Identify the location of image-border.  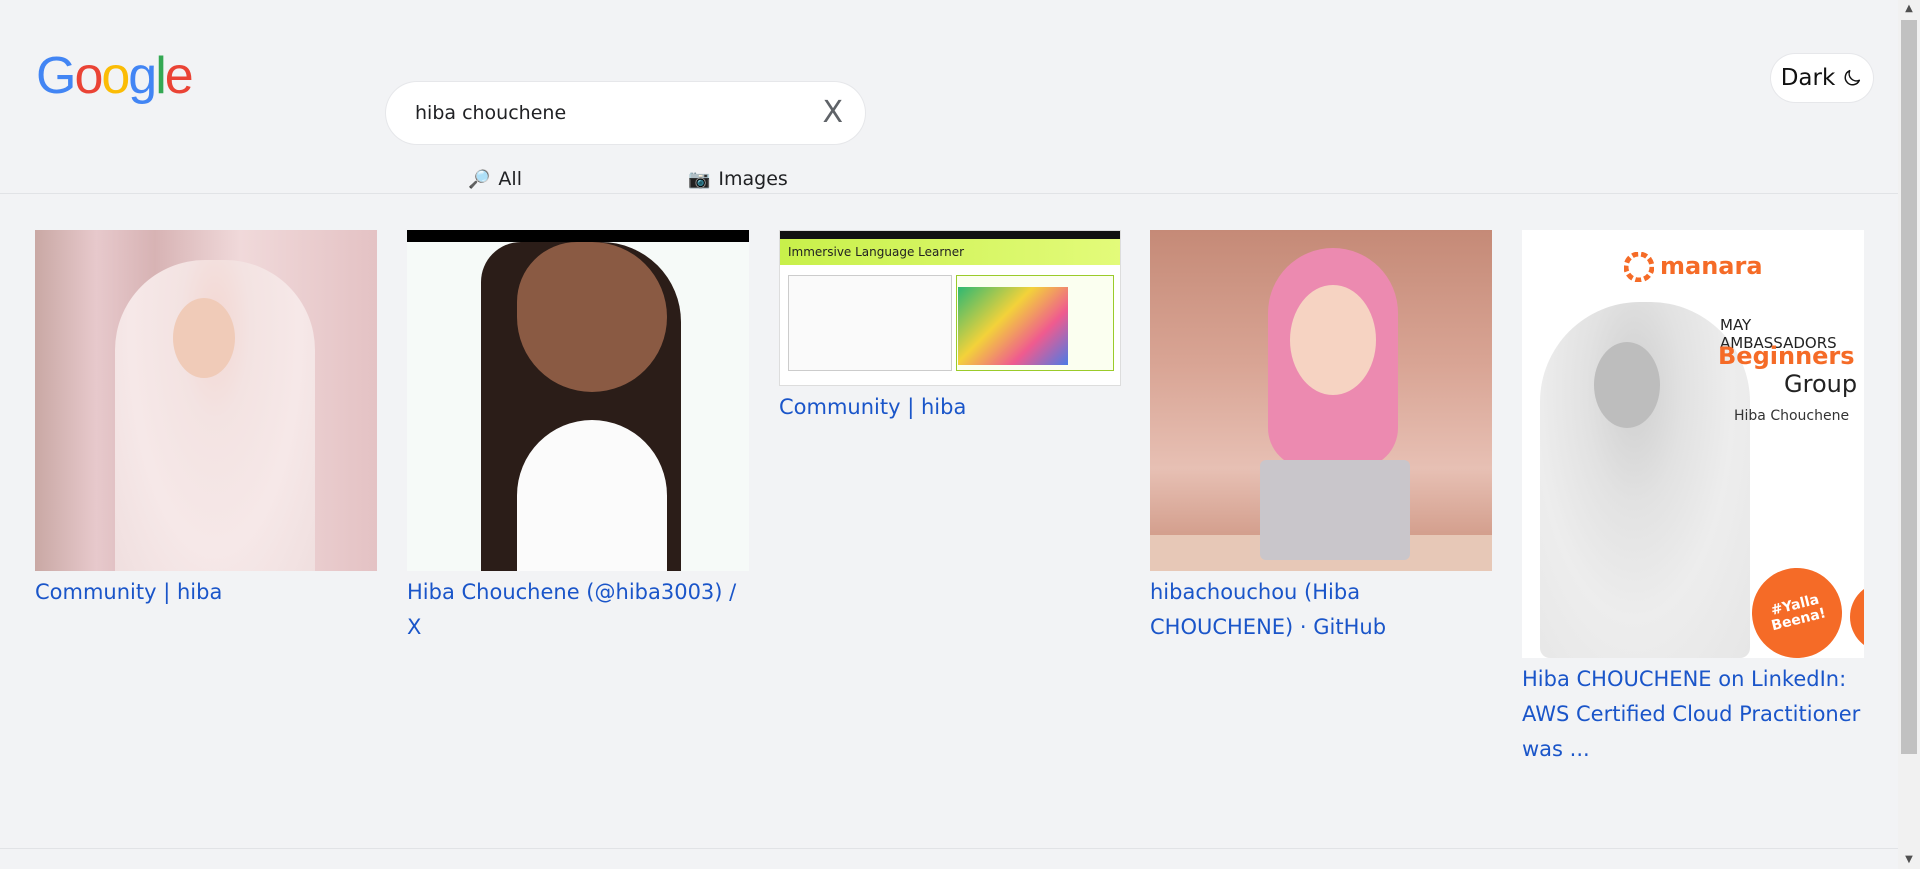
(578, 236).